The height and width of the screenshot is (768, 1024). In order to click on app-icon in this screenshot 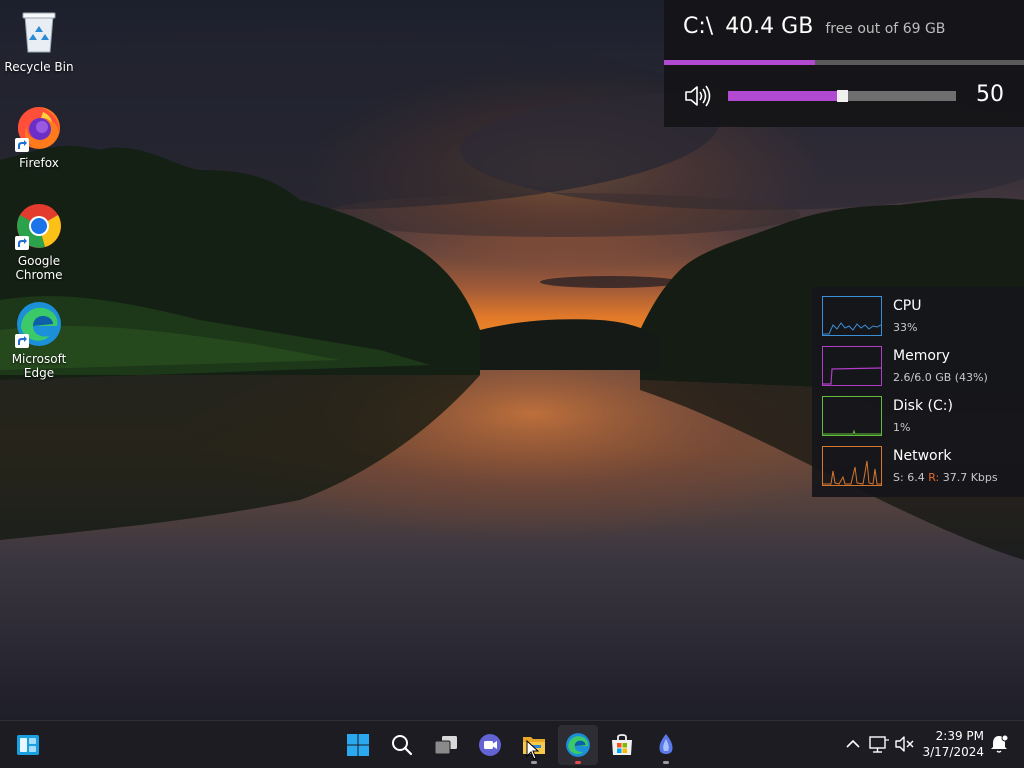, I will do `click(666, 744)`.